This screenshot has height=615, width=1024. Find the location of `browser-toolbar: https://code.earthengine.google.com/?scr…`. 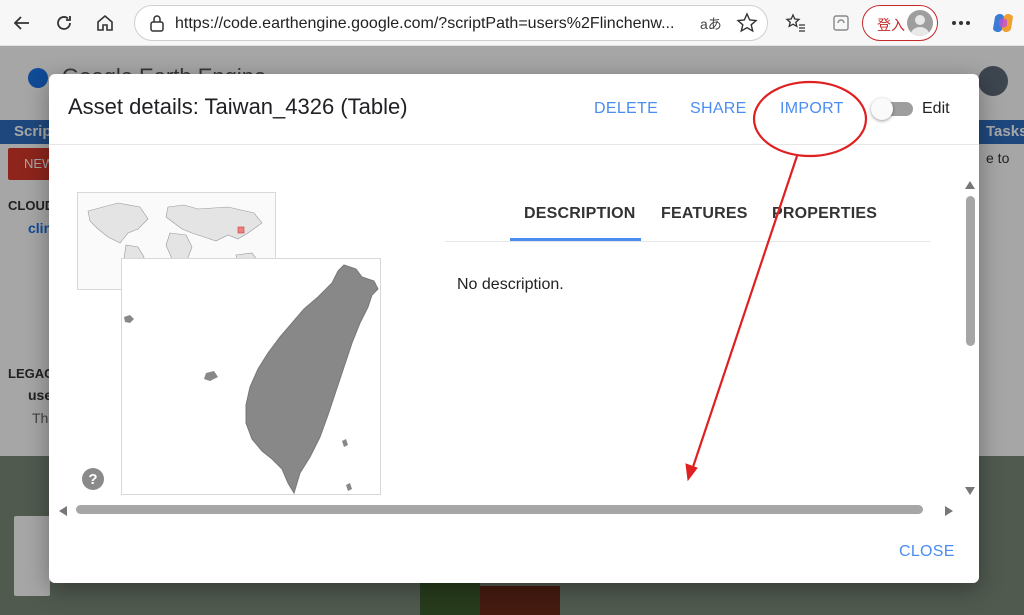

browser-toolbar: https://code.earthengine.google.com/?scr… is located at coordinates (512, 23).